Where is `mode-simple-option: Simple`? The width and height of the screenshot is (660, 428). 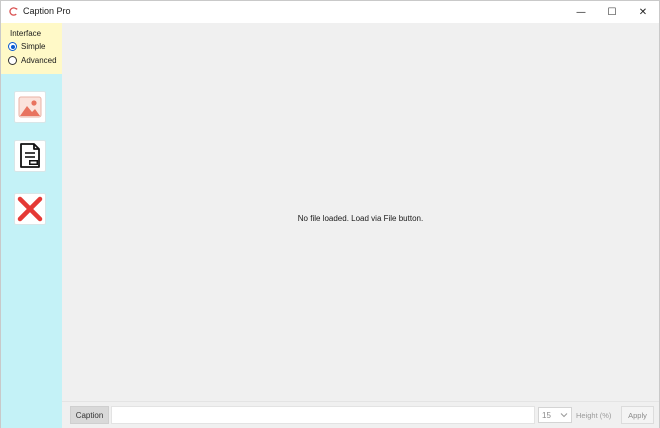 mode-simple-option: Simple is located at coordinates (26, 46).